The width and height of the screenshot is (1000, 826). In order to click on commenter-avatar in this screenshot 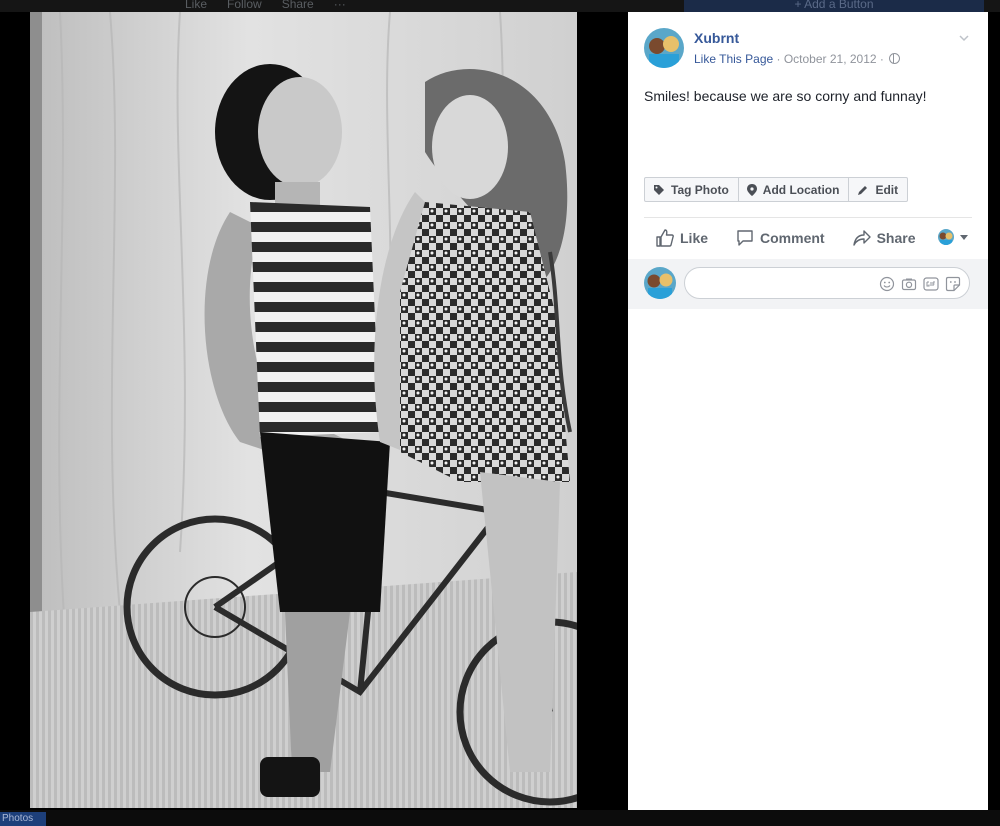, I will do `click(660, 283)`.